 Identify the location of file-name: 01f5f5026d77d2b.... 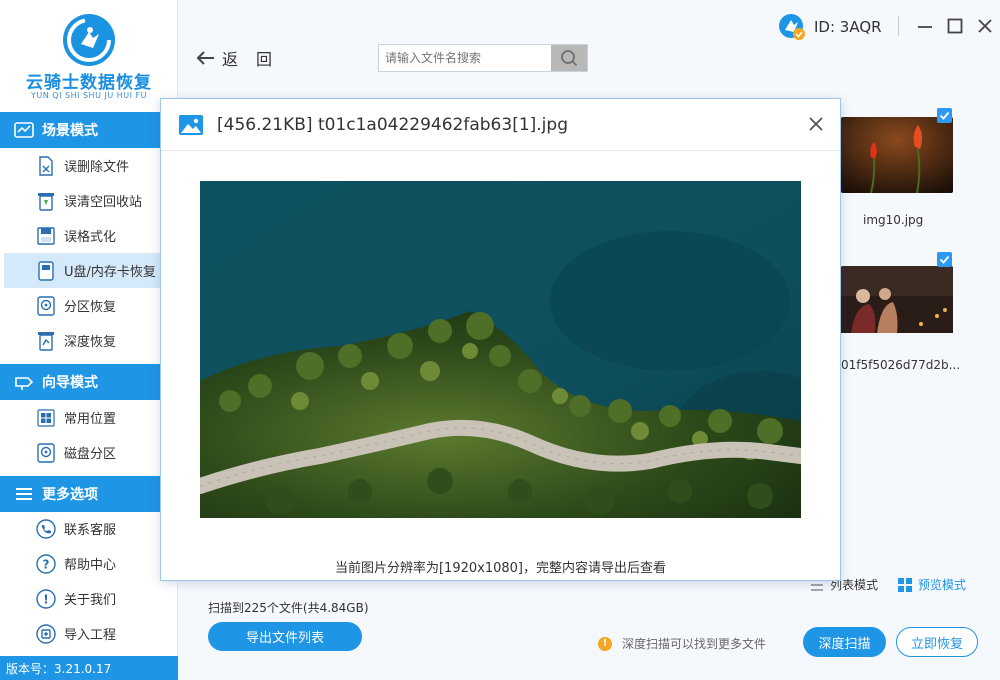
(901, 365).